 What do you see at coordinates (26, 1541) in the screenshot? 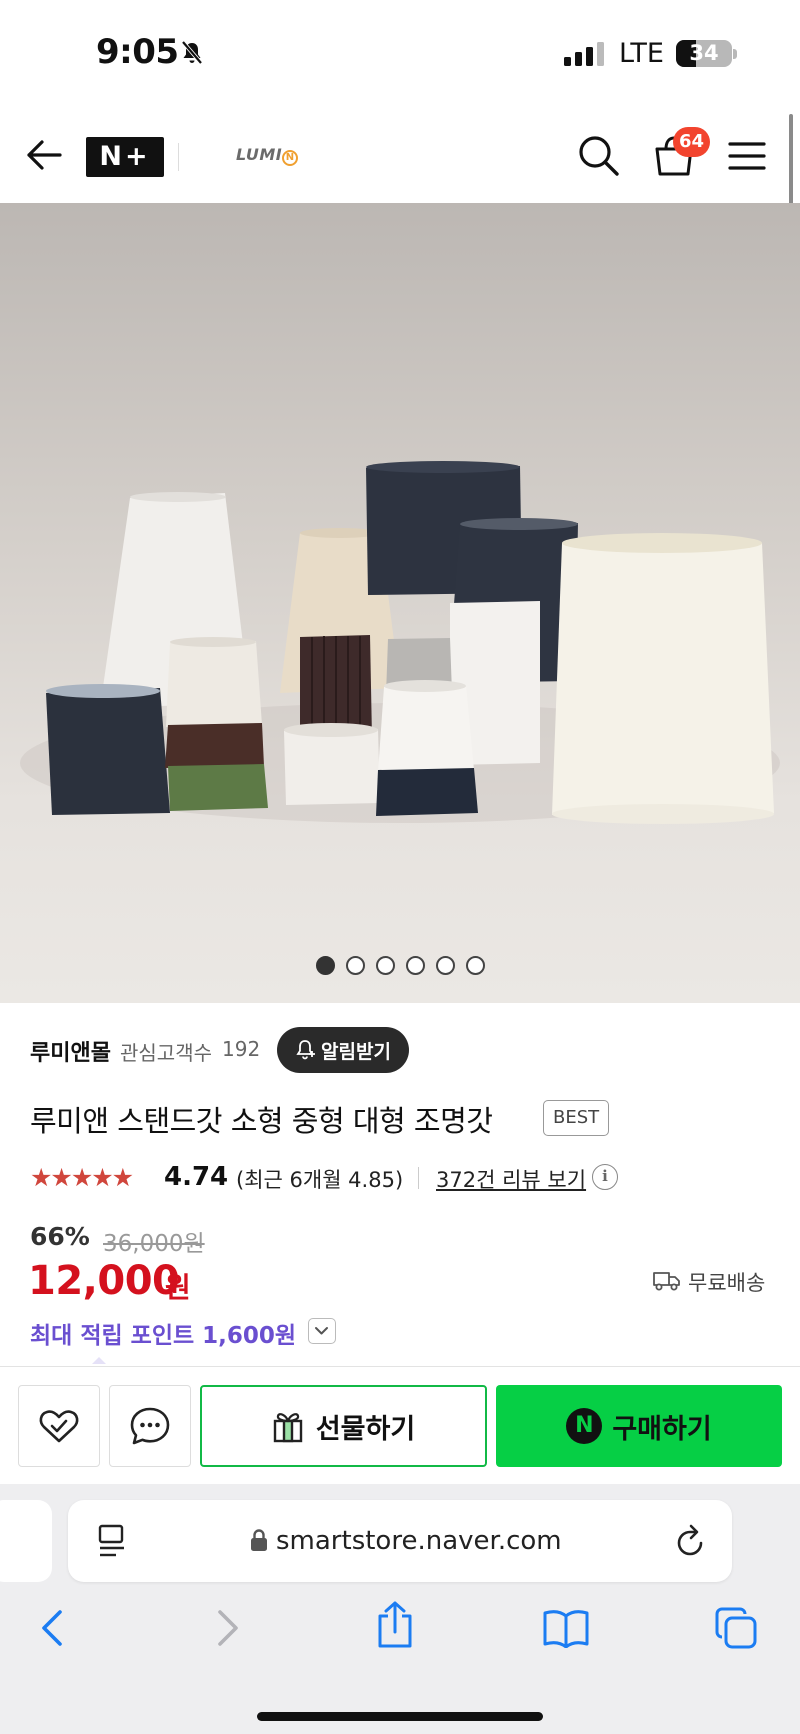
I see `previous-tab-preview` at bounding box center [26, 1541].